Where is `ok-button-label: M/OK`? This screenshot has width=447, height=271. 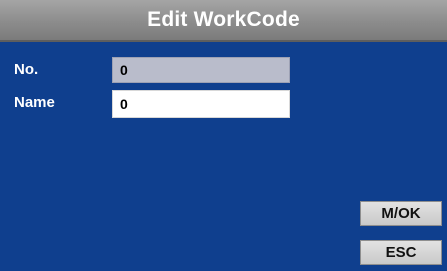
ok-button-label: M/OK is located at coordinates (401, 213).